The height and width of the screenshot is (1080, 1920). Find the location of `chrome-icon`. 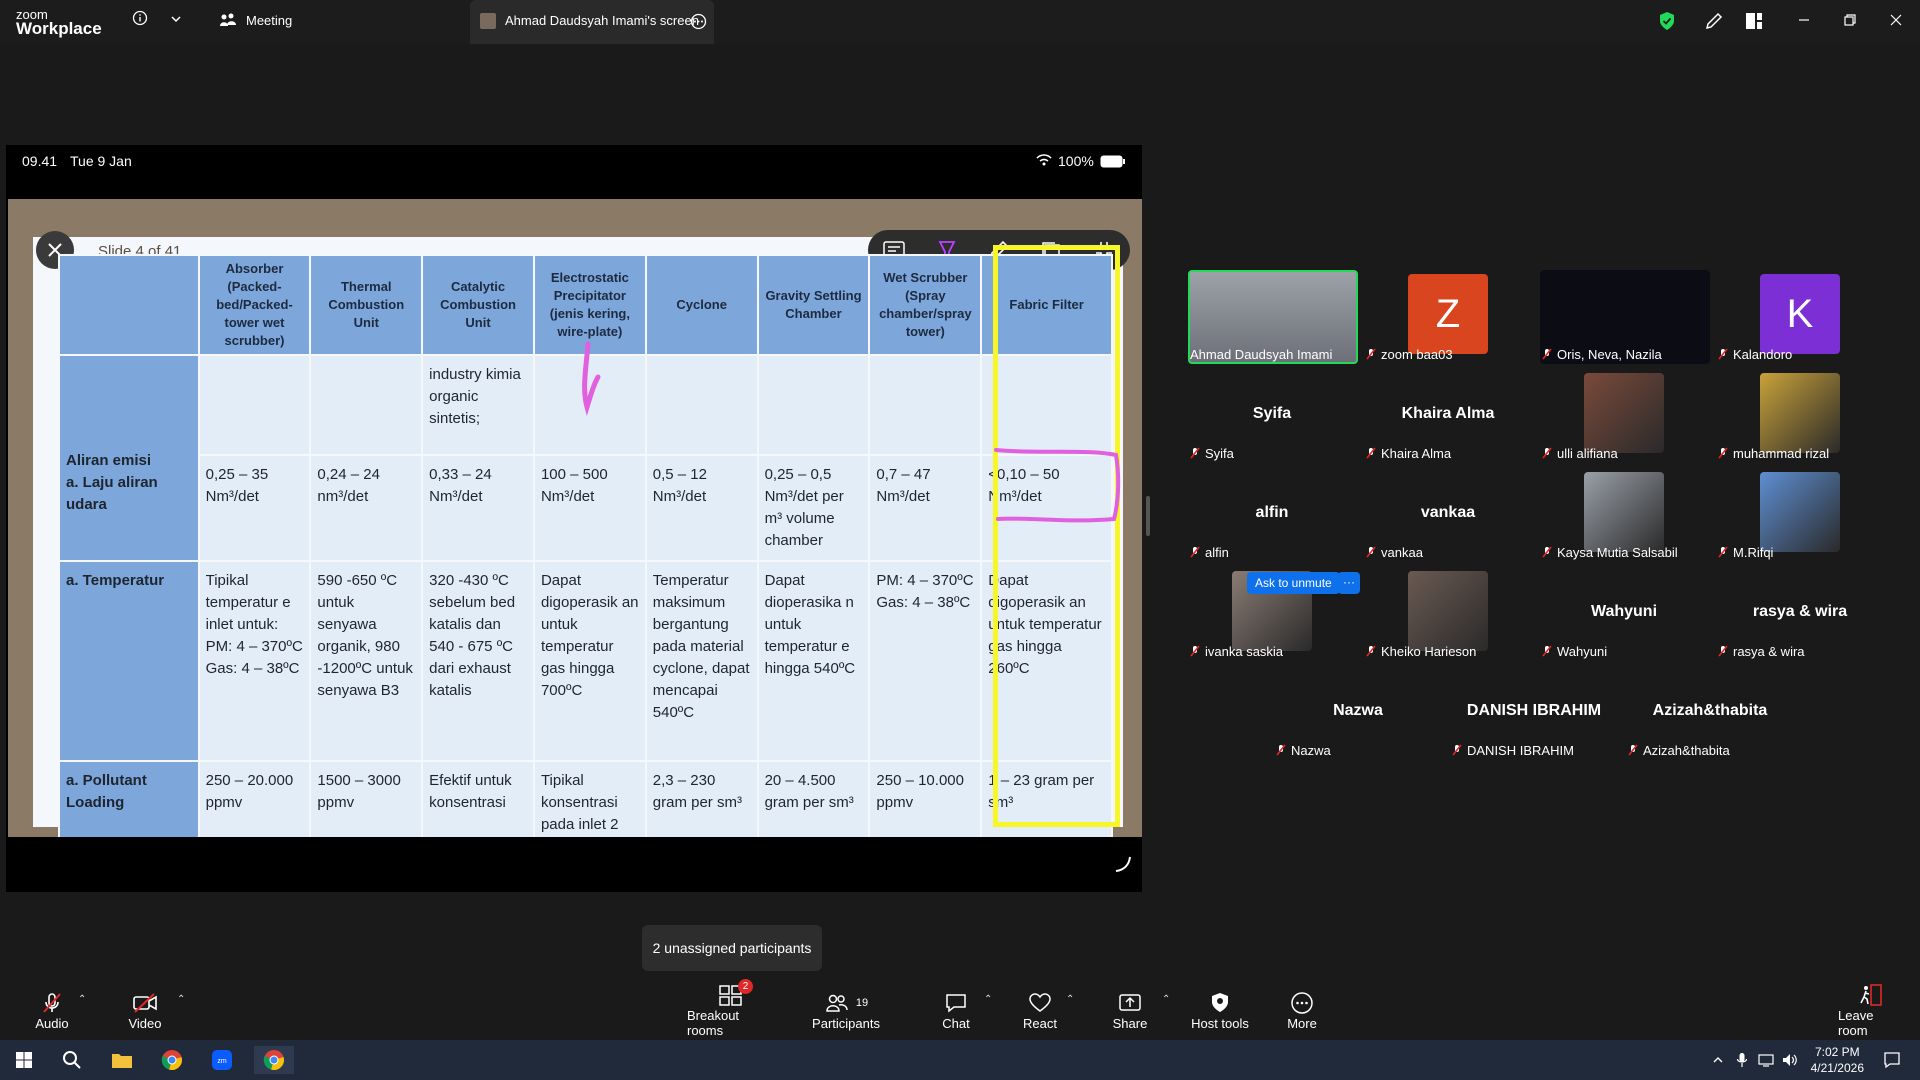

chrome-icon is located at coordinates (172, 1060).